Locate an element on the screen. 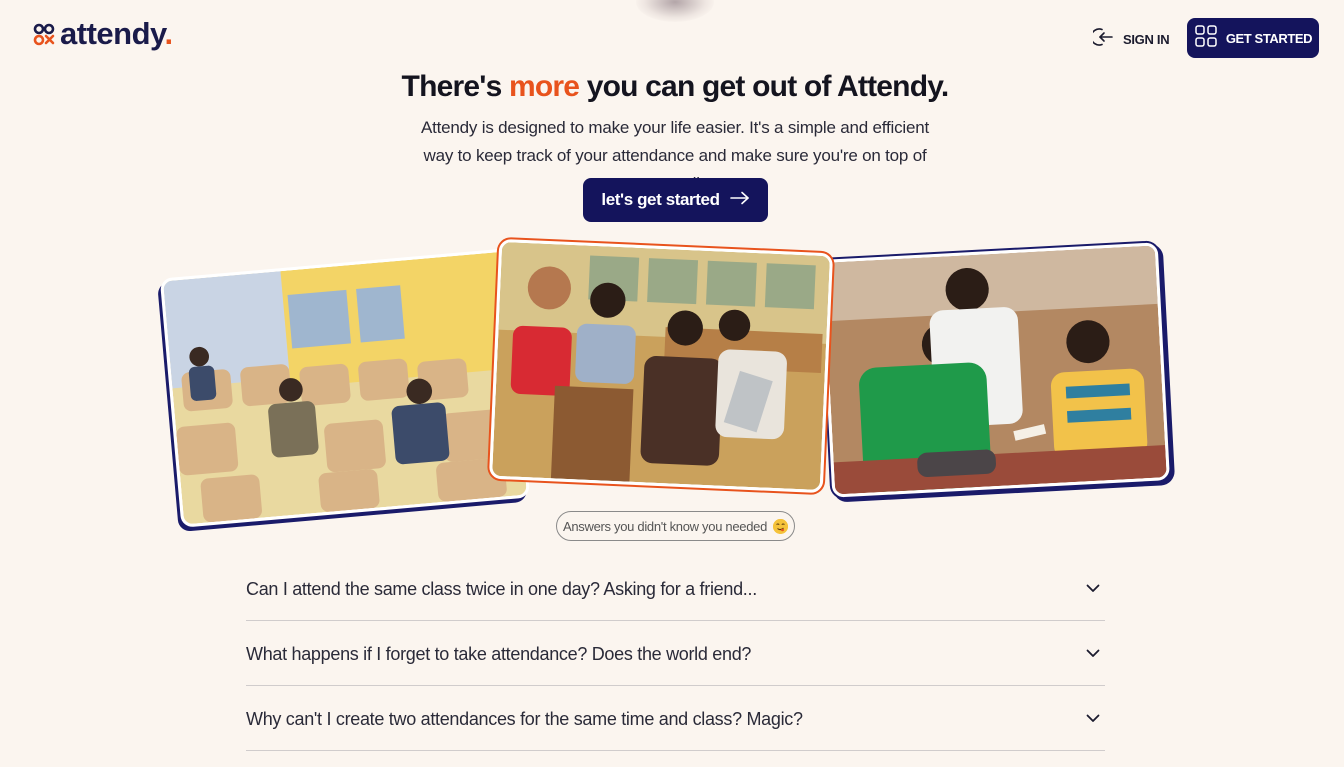 Image resolution: width=1344 pixels, height=767 pixels. get-started-button: GET STARTED is located at coordinates (1253, 38).